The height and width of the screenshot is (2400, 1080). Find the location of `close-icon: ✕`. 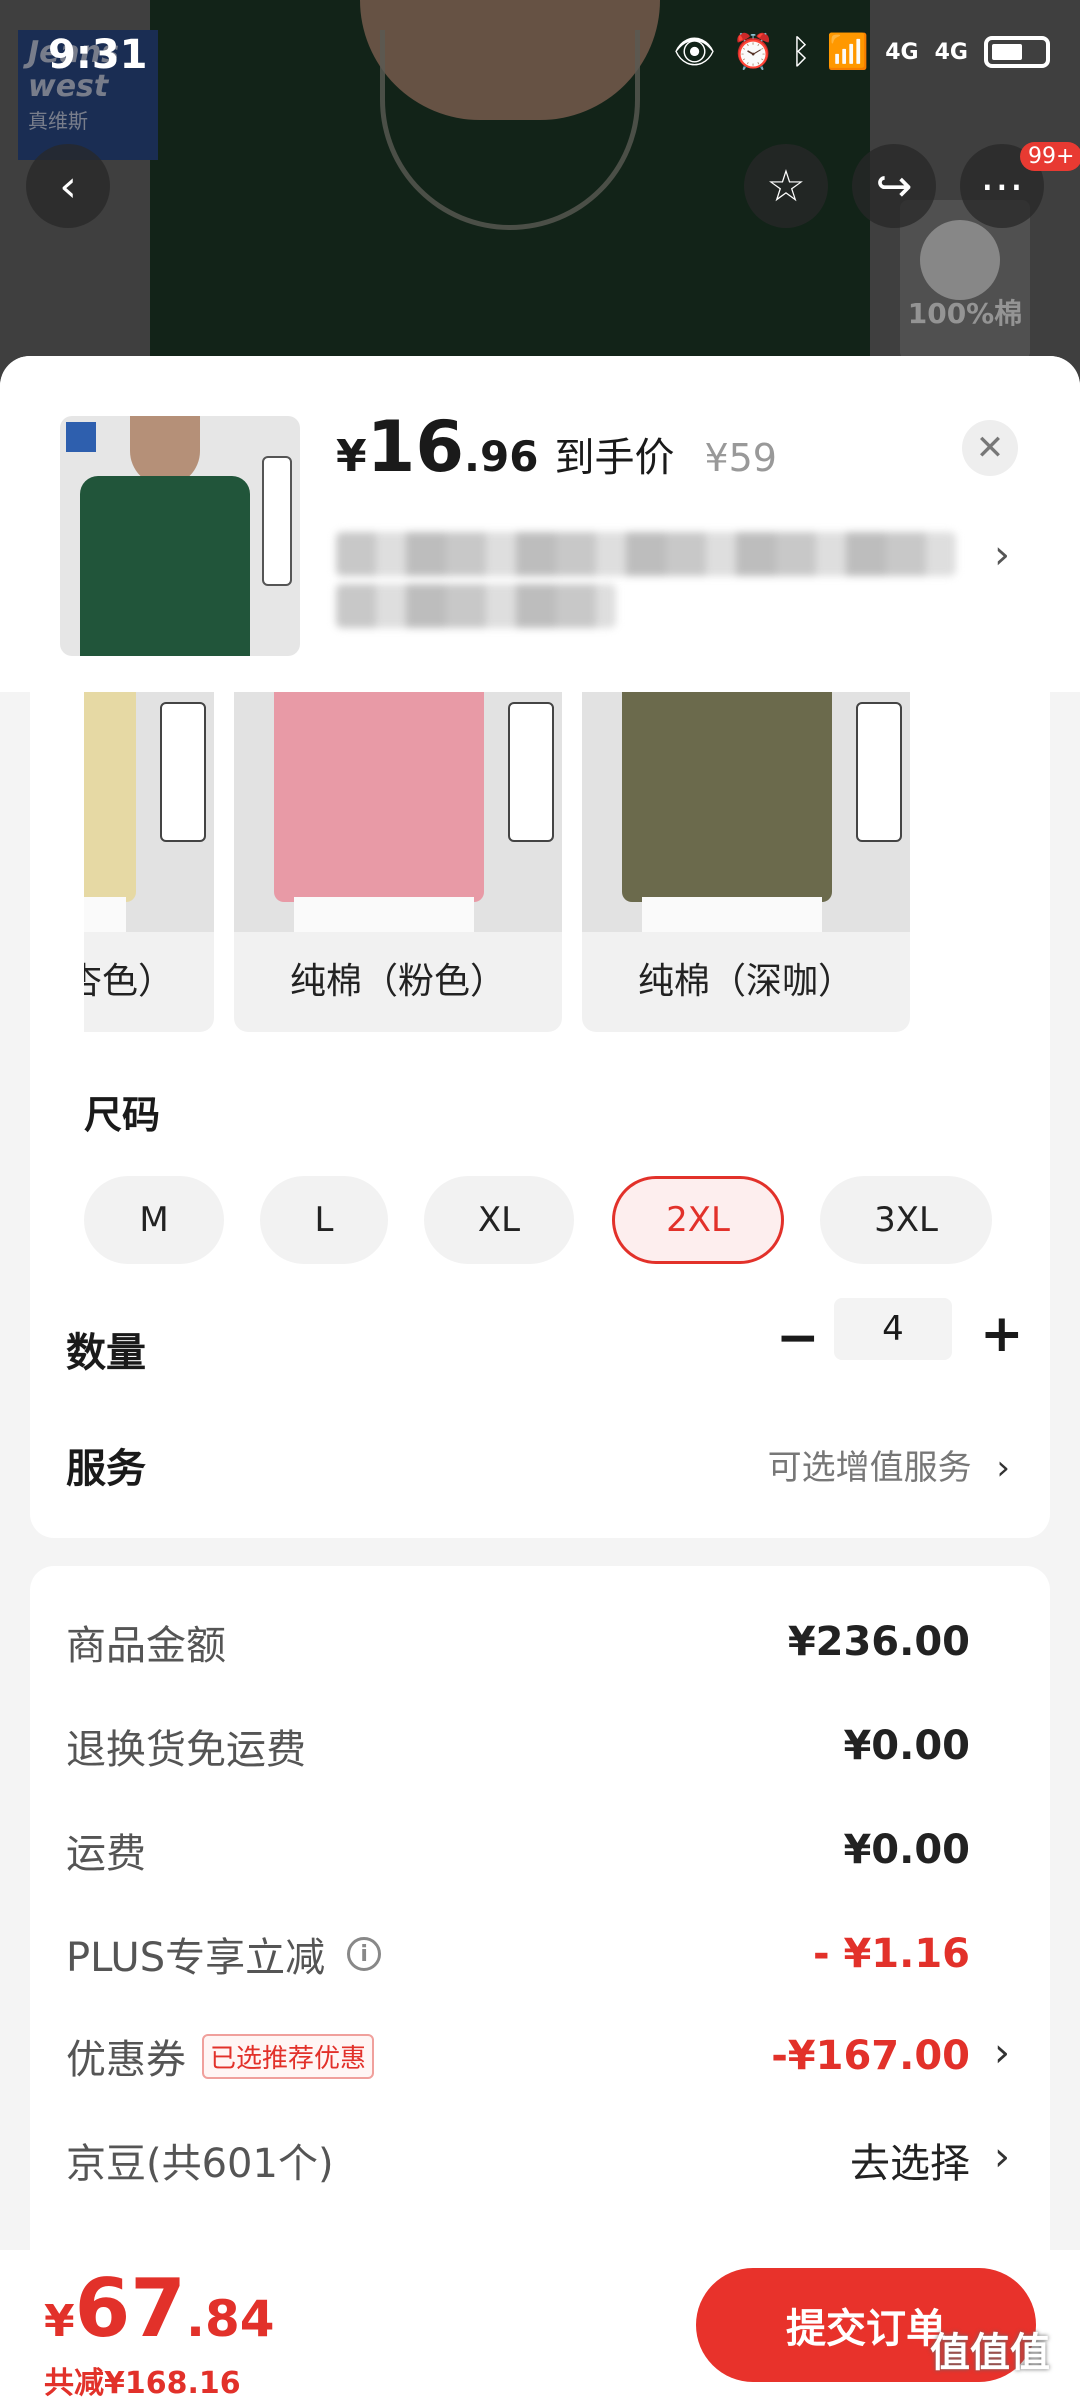

close-icon: ✕ is located at coordinates (990, 448).